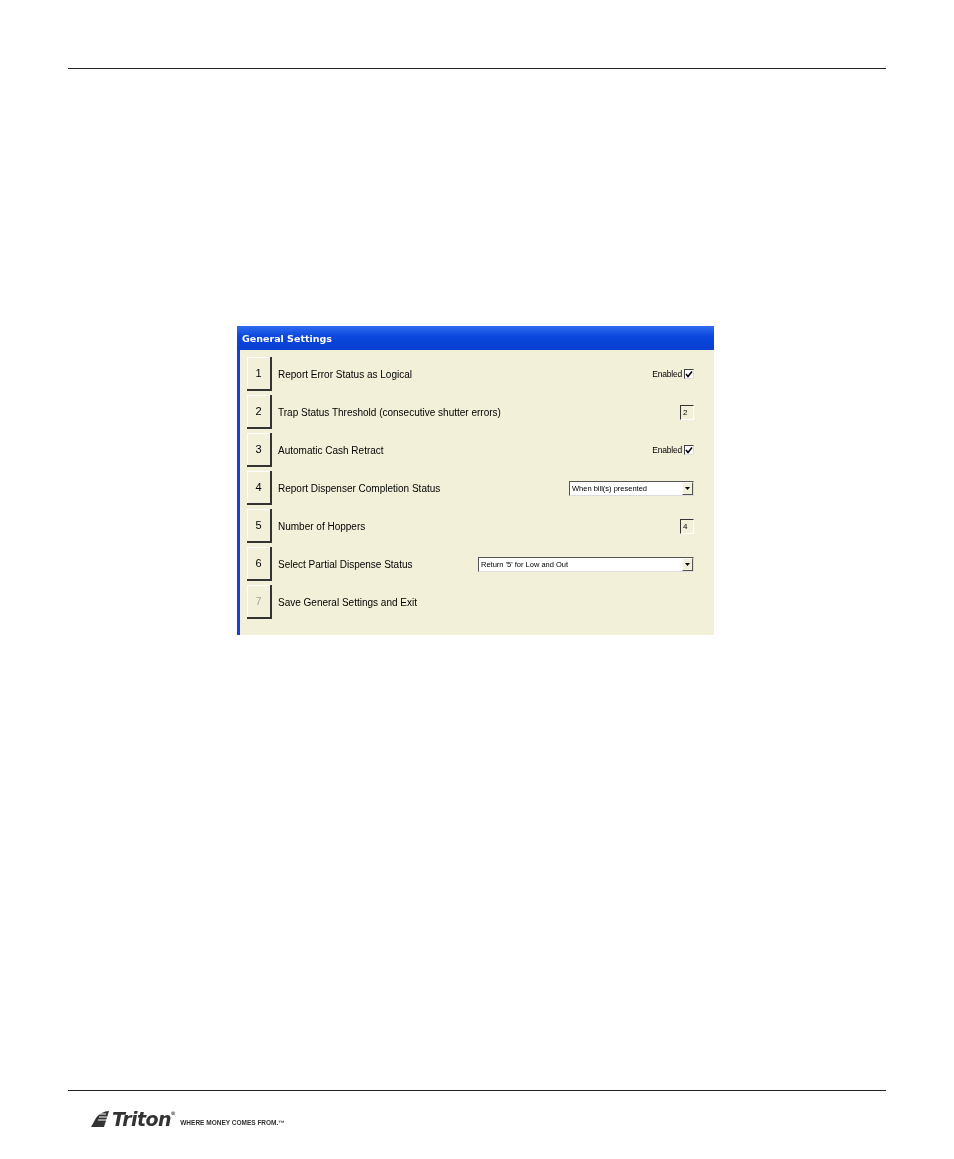 The width and height of the screenshot is (954, 1159). What do you see at coordinates (360, 488) in the screenshot?
I see `setting-label: Report Dispenser Completion Status` at bounding box center [360, 488].